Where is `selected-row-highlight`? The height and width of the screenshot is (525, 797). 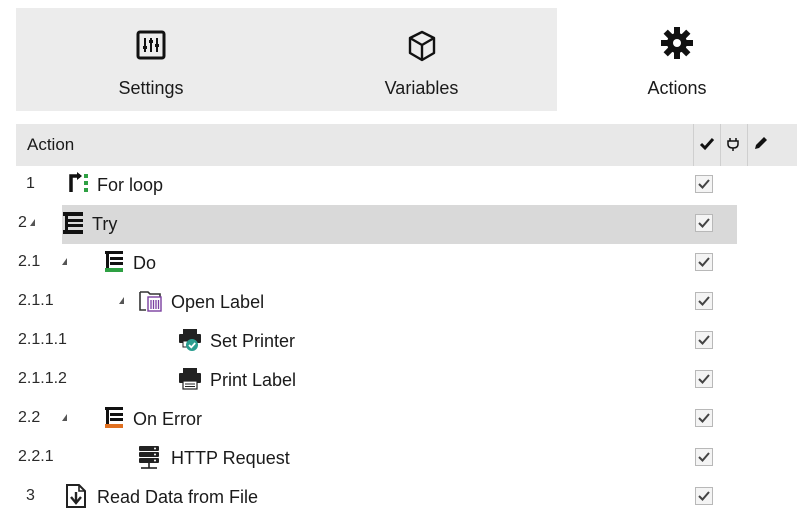 selected-row-highlight is located at coordinates (399, 224).